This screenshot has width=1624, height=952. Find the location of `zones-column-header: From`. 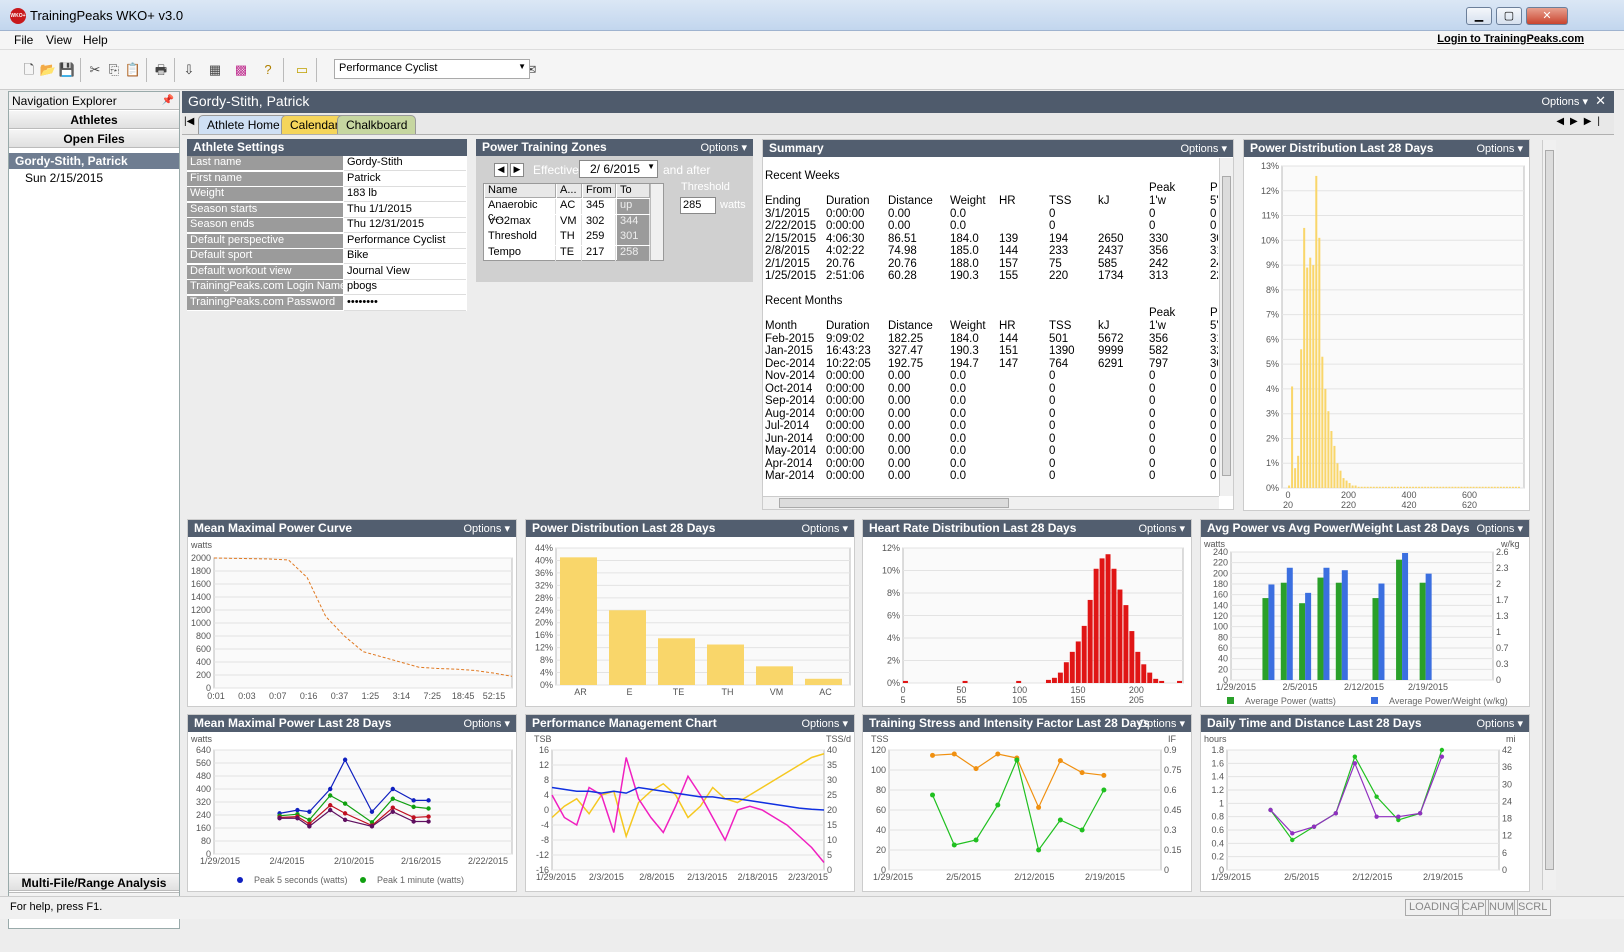

zones-column-header: From is located at coordinates (599, 191).